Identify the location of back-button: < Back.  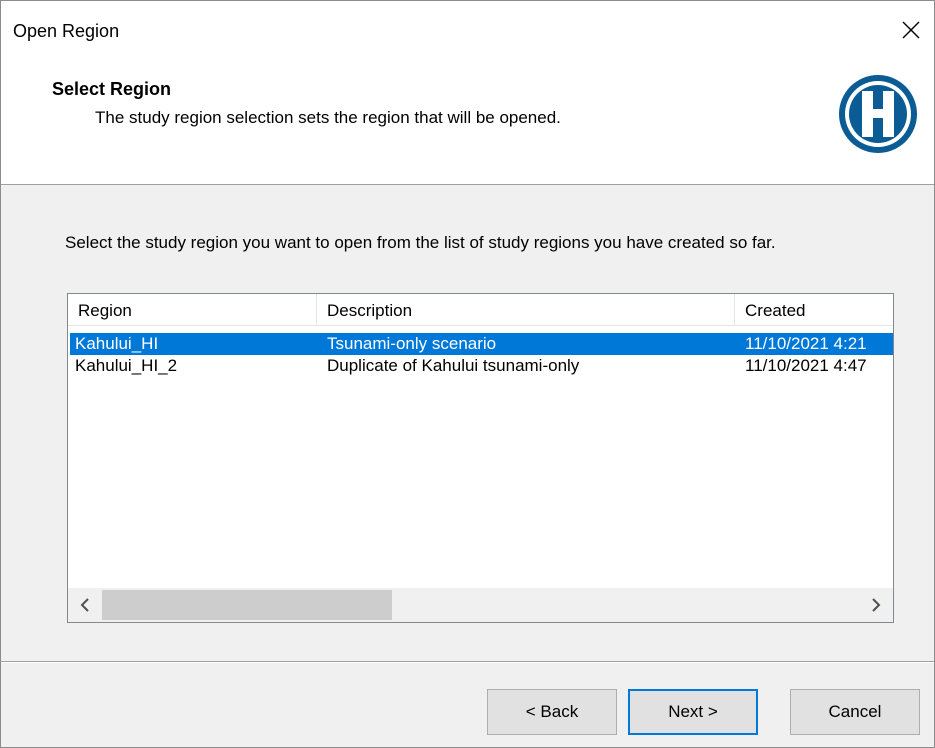
(552, 712).